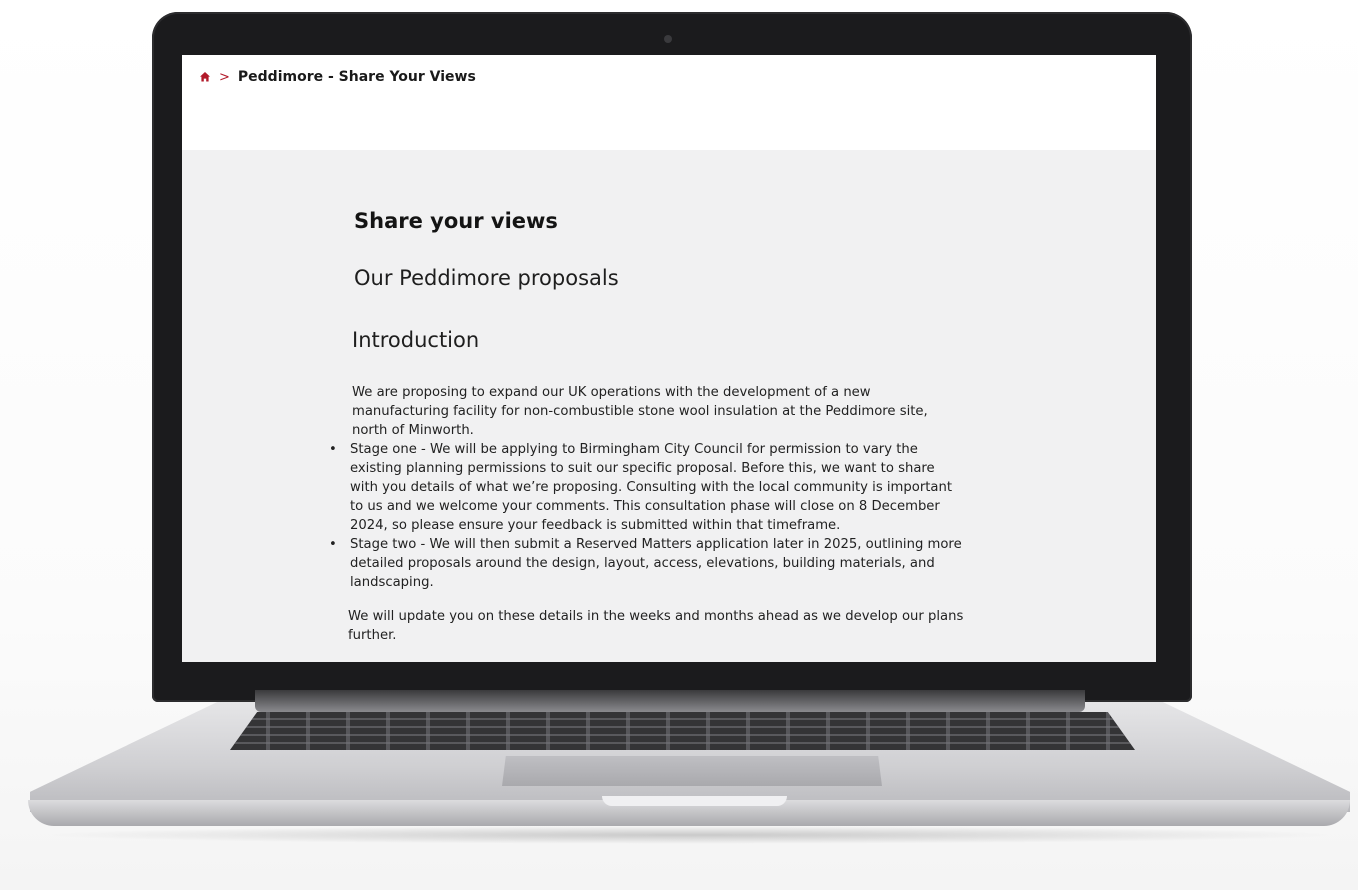 The width and height of the screenshot is (1358, 890). What do you see at coordinates (486, 278) in the screenshot?
I see `section-heading-proposals: Our Peddimore proposals` at bounding box center [486, 278].